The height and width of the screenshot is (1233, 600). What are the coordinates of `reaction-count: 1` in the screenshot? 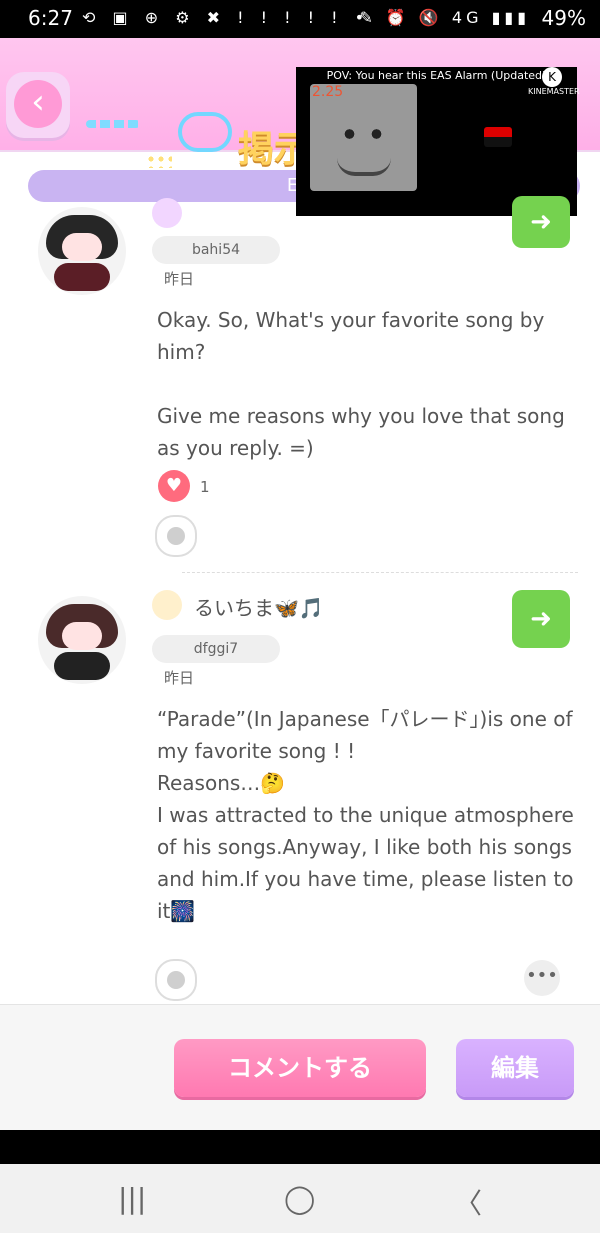 It's located at (205, 487).